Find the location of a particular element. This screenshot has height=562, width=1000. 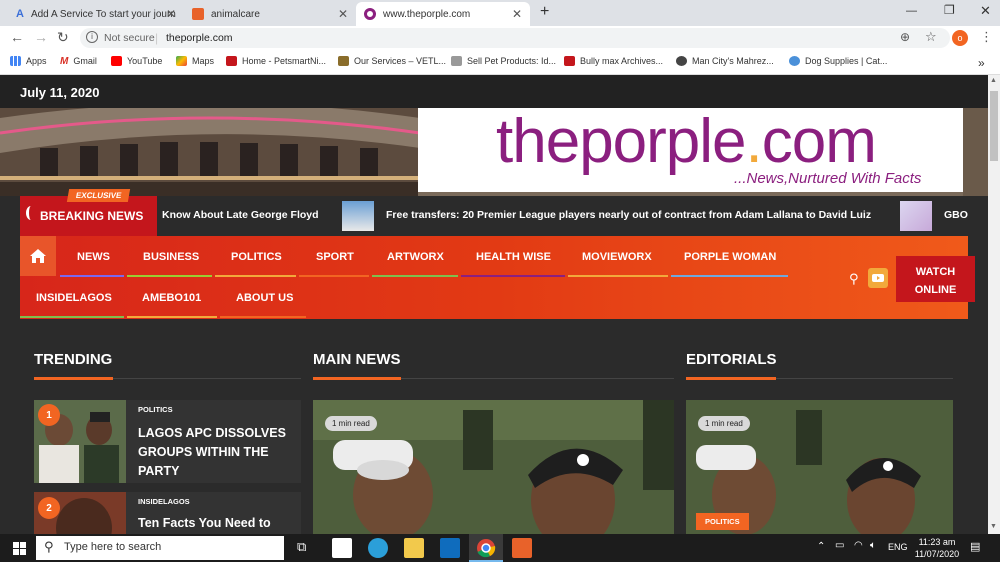

nav-health-wise: HEALTH WISE is located at coordinates (513, 257).